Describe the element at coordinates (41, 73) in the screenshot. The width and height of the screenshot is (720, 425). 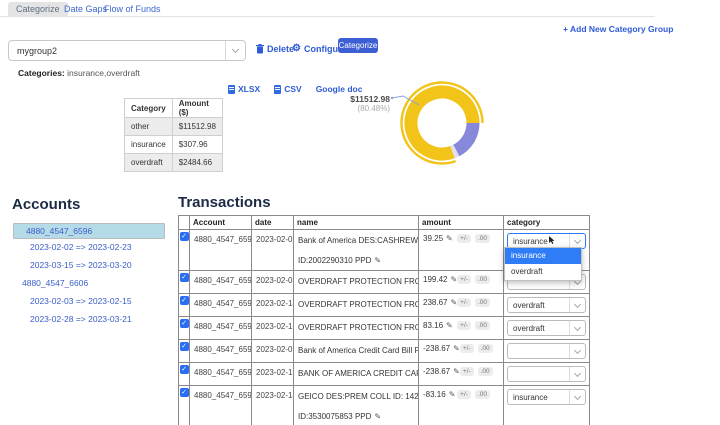
I see `categories-label: Categories:` at that location.